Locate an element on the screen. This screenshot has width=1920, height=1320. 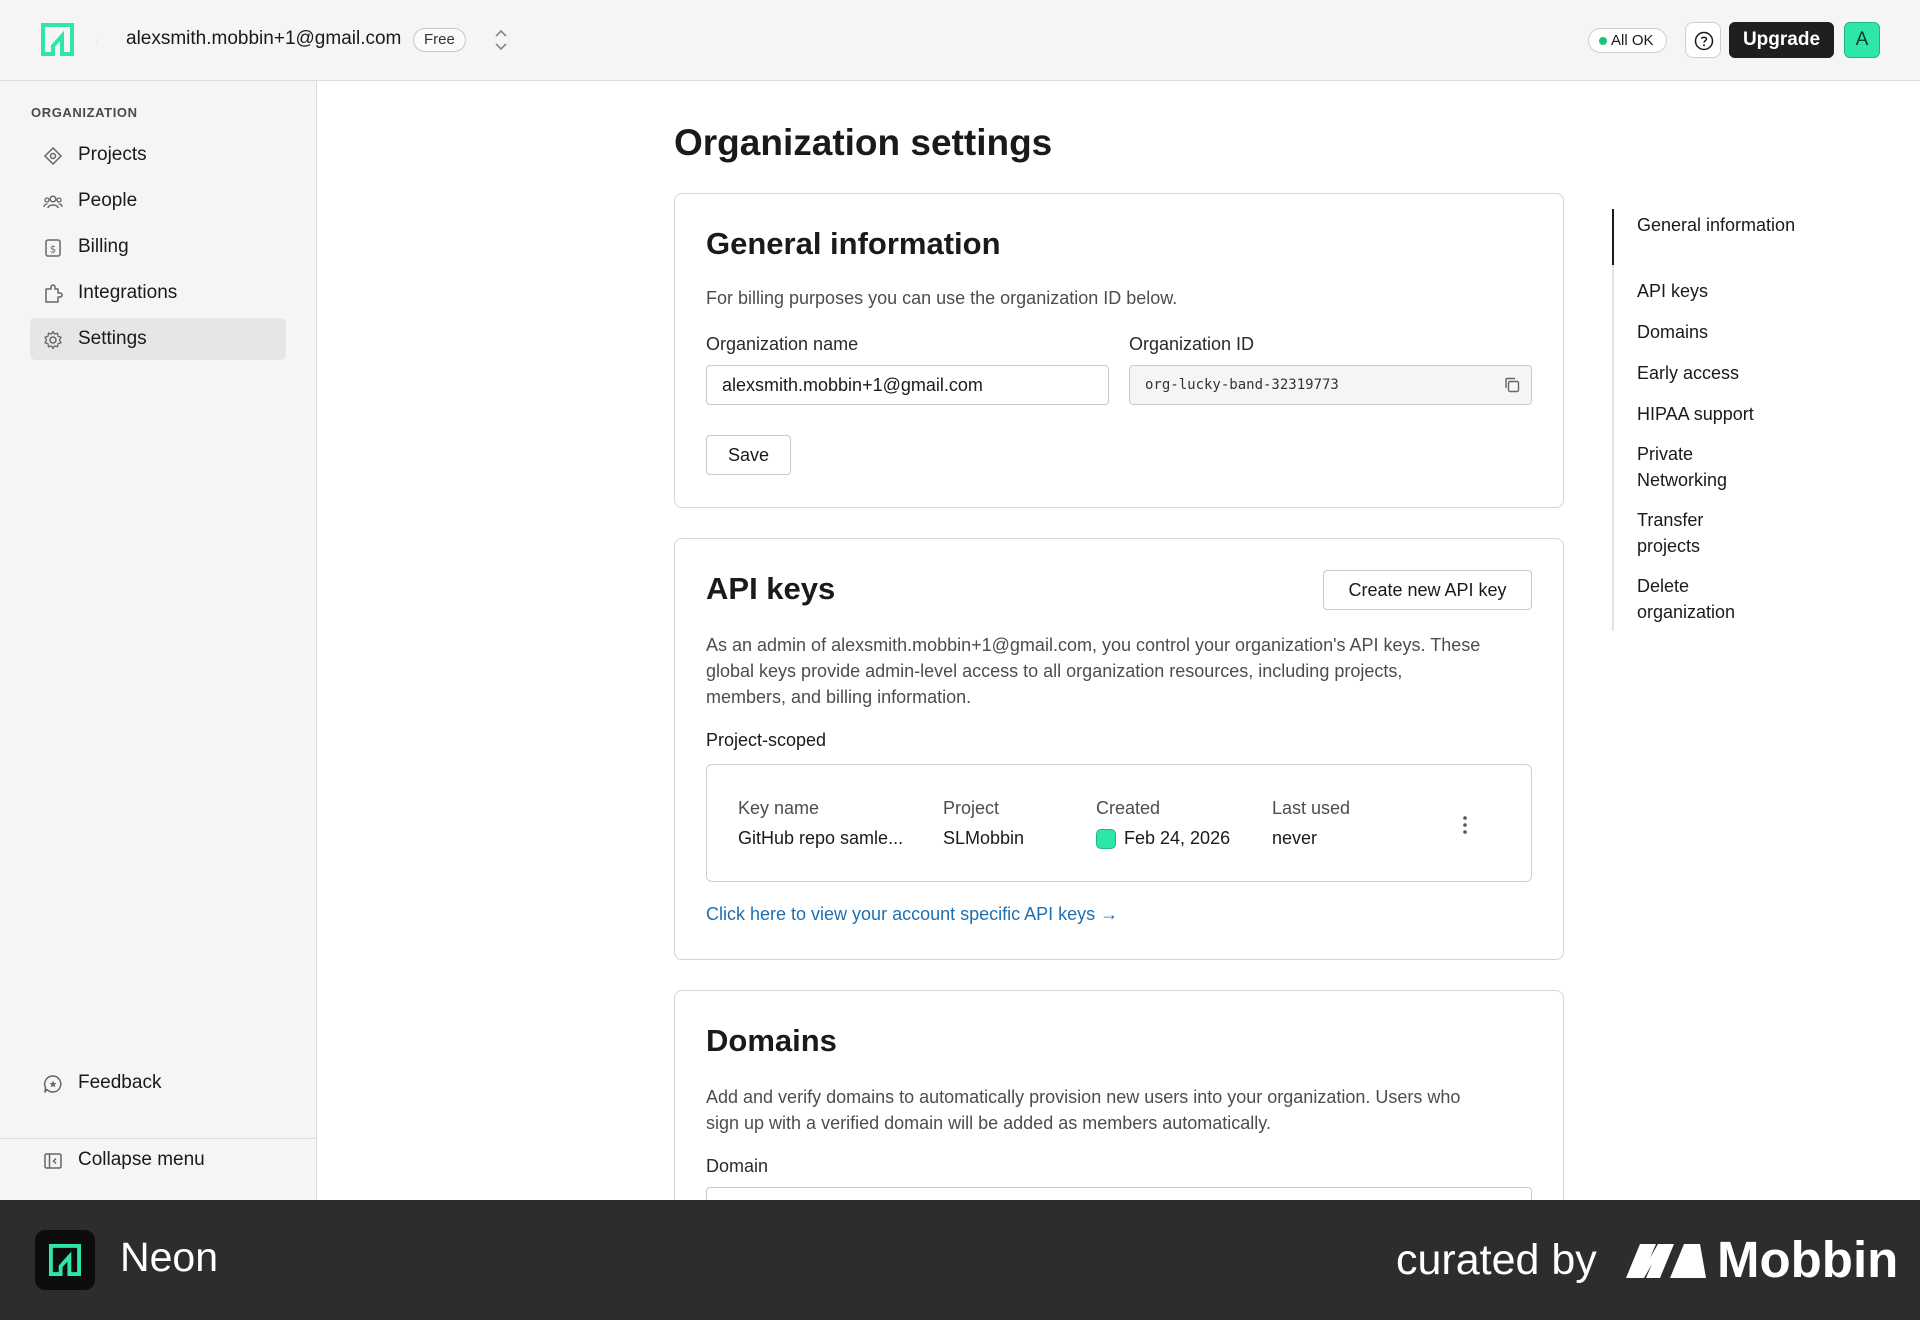
collapse-menu-label: Collapse menu is located at coordinates (141, 1159).